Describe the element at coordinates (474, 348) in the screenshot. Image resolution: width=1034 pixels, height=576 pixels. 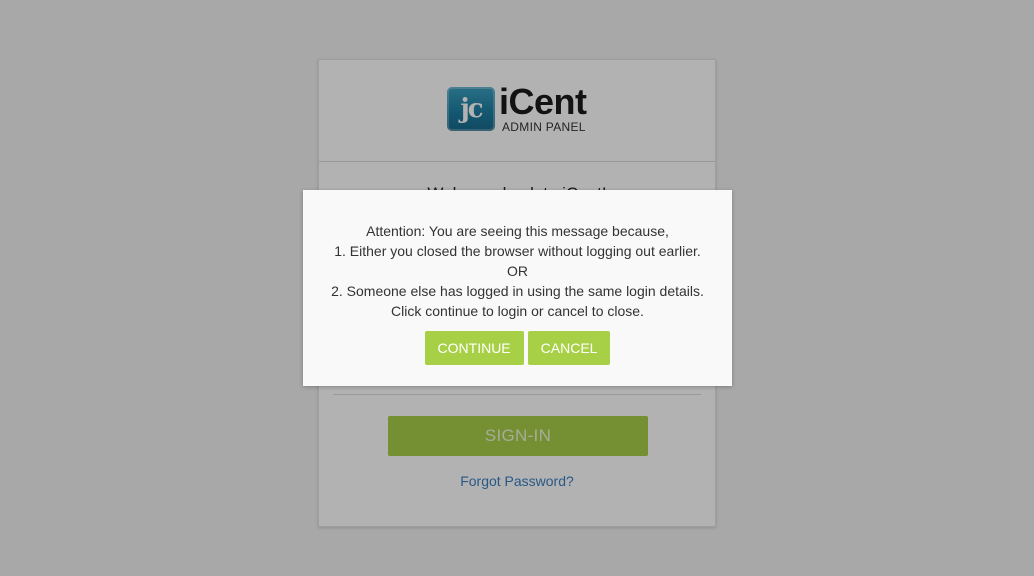
I see `continue-button: CONTINUE` at that location.